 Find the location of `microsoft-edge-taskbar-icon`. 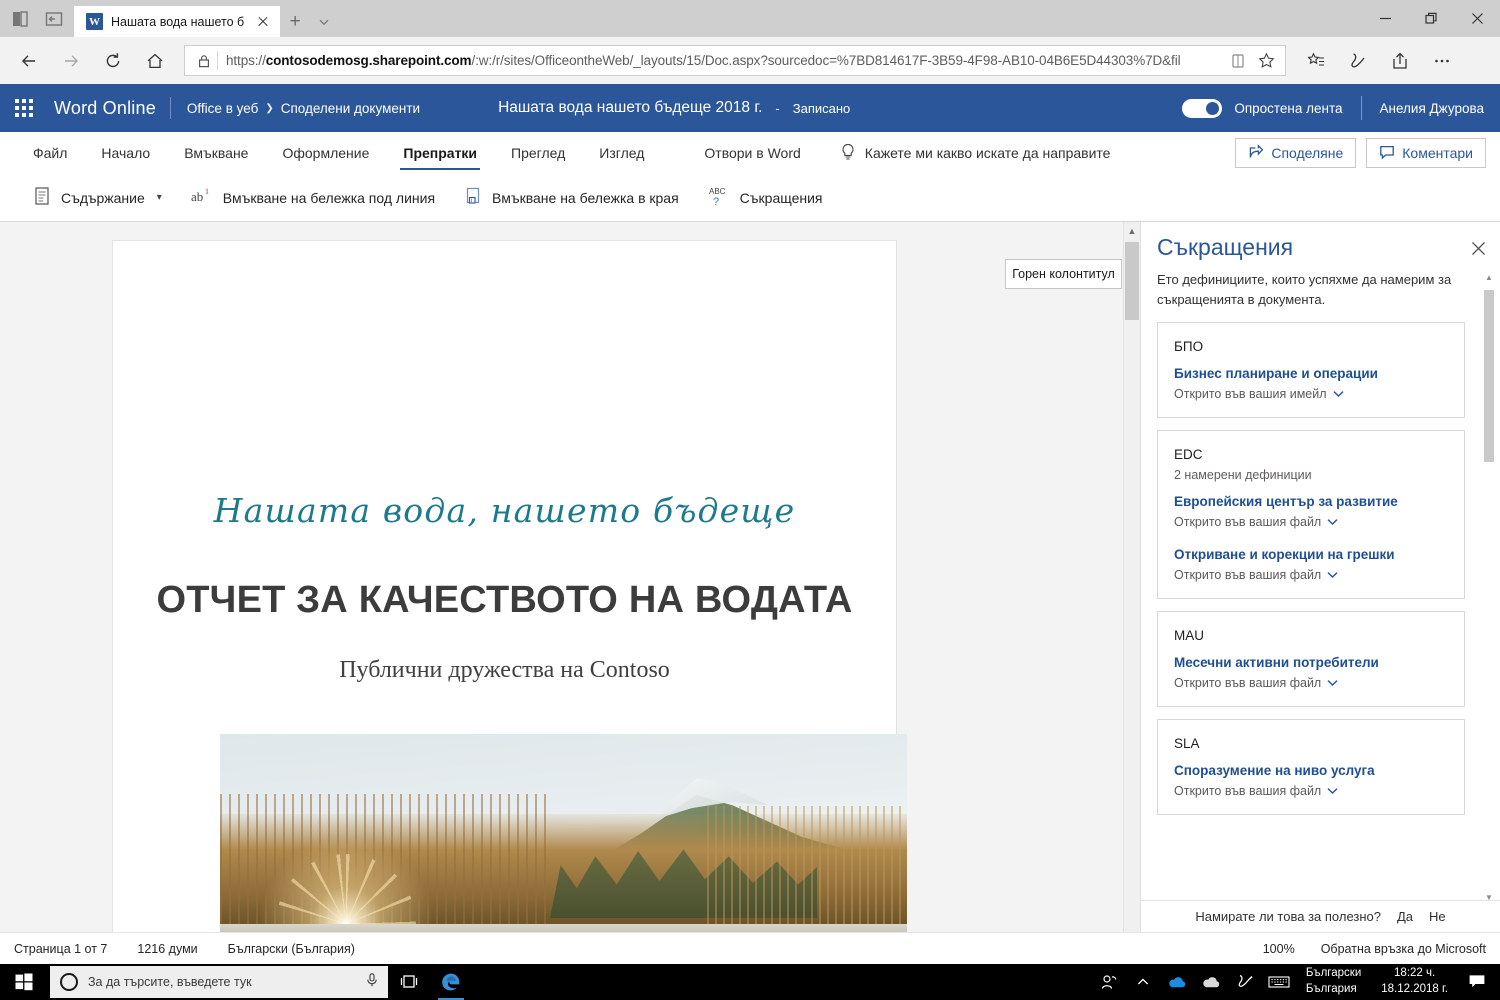

microsoft-edge-taskbar-icon is located at coordinates (451, 982).